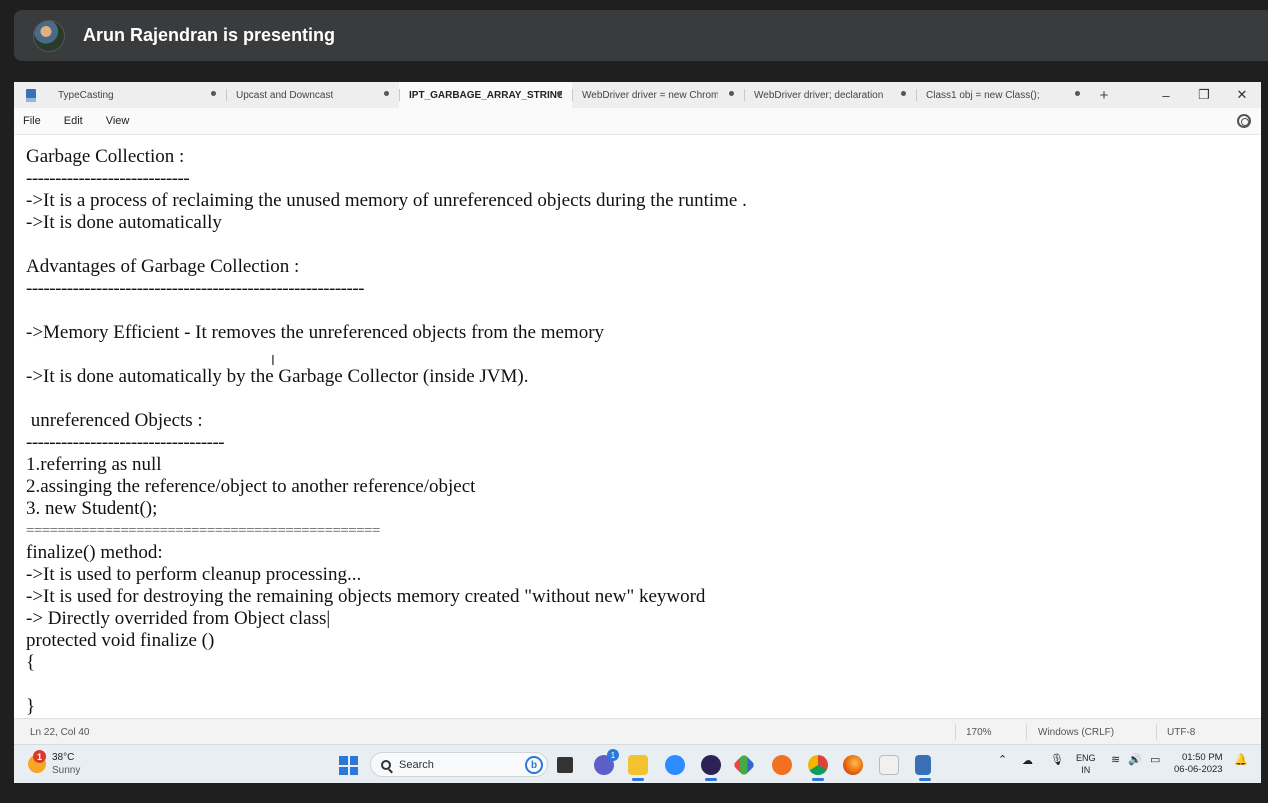 The height and width of the screenshot is (803, 1268). Describe the element at coordinates (819, 95) in the screenshot. I see `tab-label: WebDriver driver; declaration` at that location.